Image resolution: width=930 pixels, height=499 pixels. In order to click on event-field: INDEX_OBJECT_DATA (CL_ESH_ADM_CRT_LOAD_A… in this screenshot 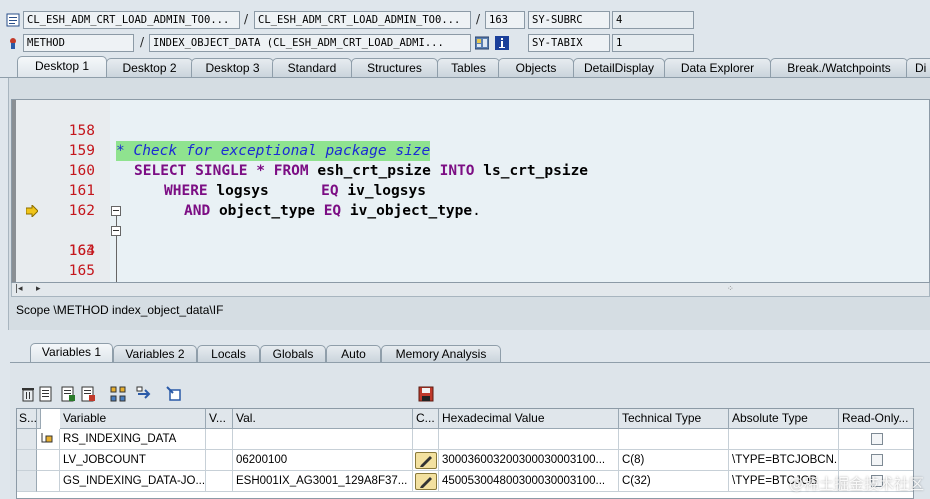, I will do `click(310, 43)`.